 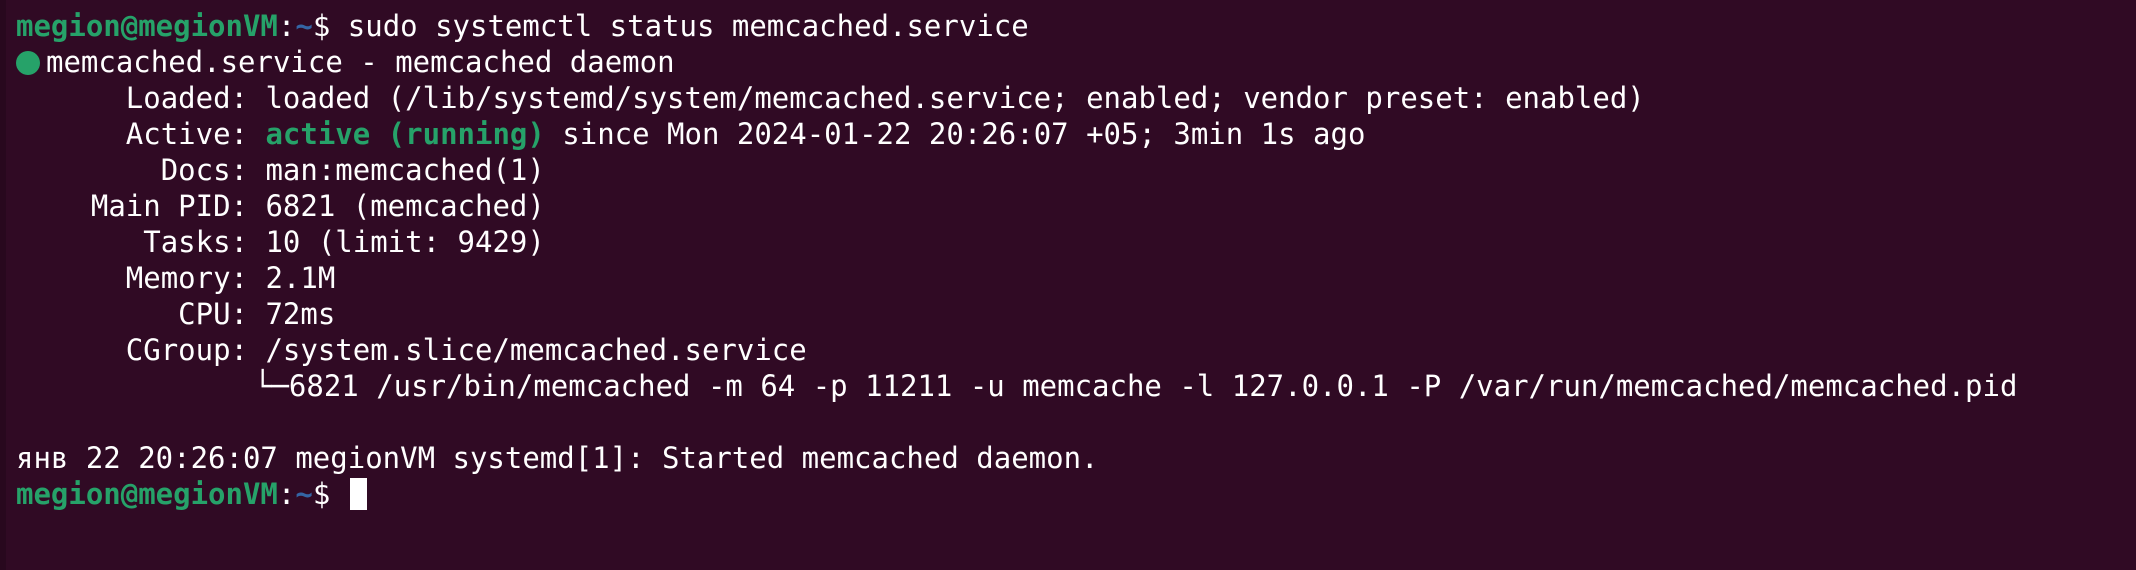 I want to click on field-tasks: Tasks: 10 (limit: 9429), so click(x=1076, y=242).